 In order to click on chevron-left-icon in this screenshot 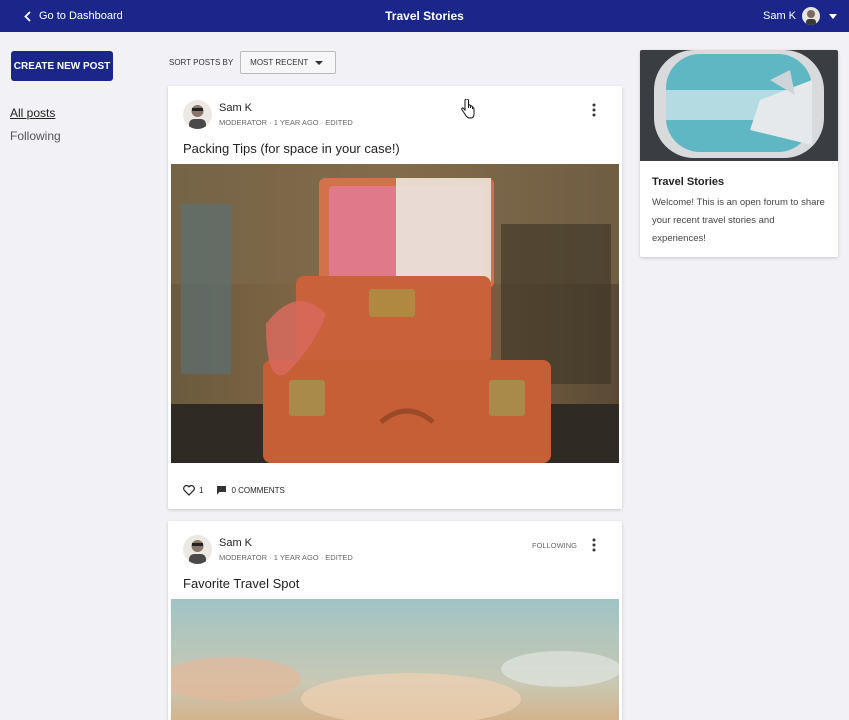, I will do `click(27, 16)`.